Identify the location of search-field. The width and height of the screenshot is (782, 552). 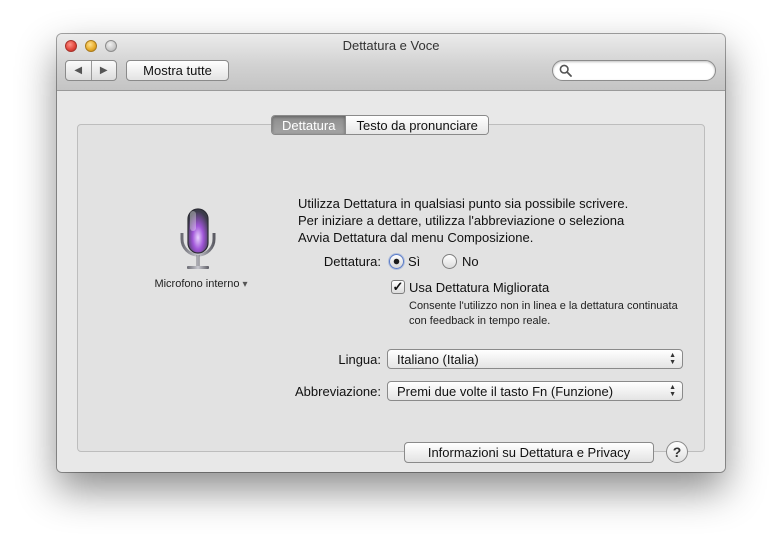
(634, 70).